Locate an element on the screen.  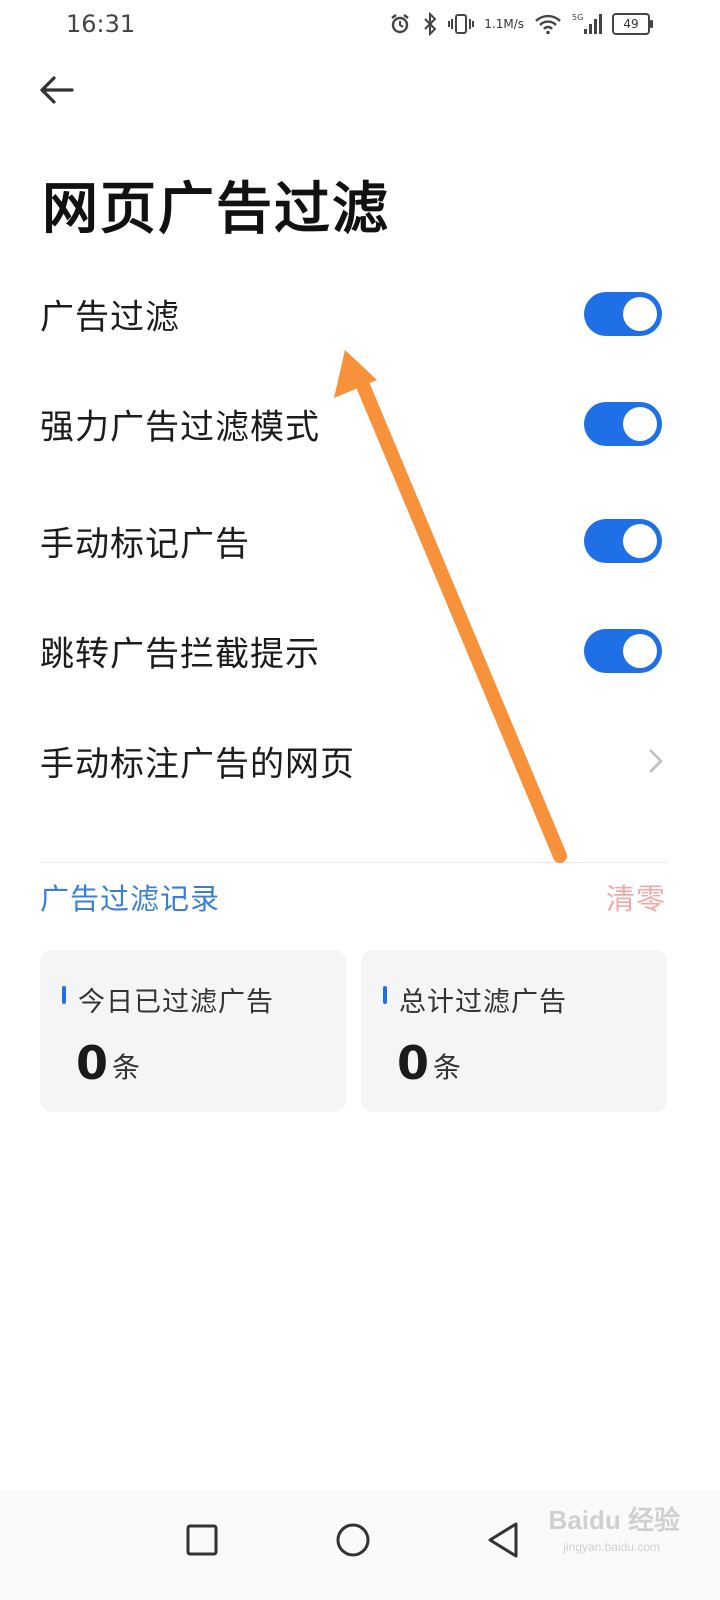
watermark-brand: Baidu 经验 is located at coordinates (614, 1520).